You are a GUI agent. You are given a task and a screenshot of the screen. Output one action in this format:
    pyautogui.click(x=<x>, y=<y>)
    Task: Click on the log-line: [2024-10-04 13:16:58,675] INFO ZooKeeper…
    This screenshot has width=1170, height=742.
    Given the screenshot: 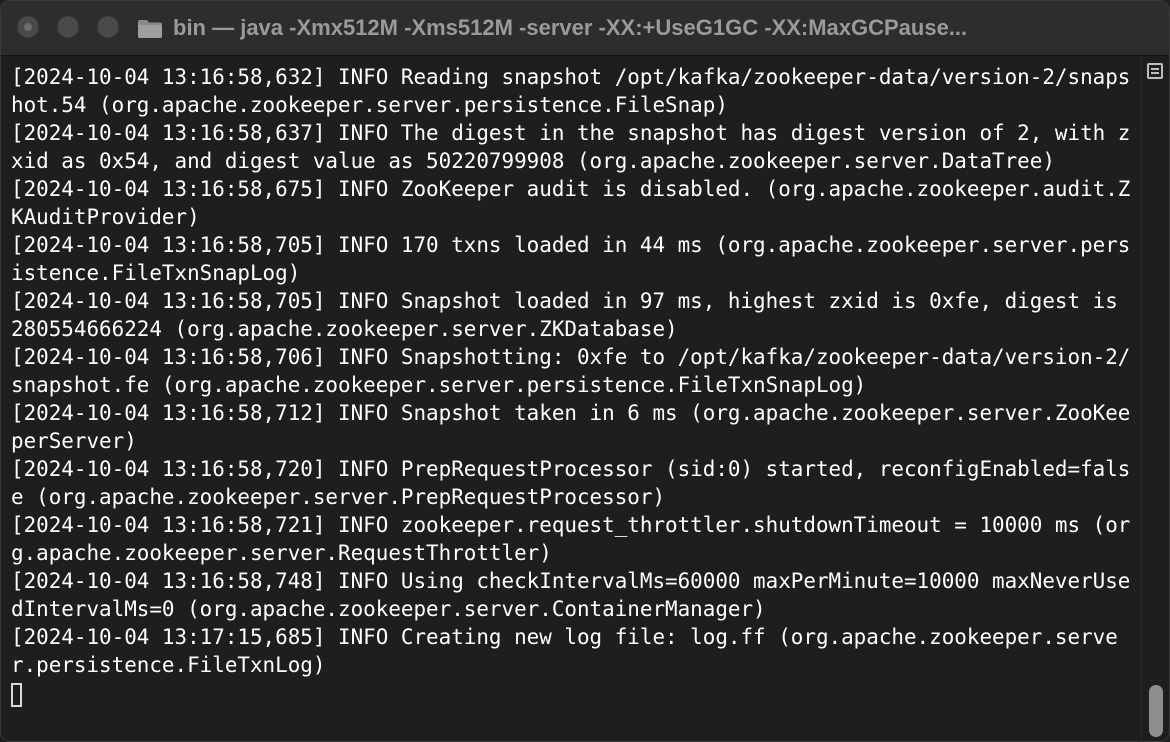 What is the action you would take?
    pyautogui.click(x=571, y=203)
    